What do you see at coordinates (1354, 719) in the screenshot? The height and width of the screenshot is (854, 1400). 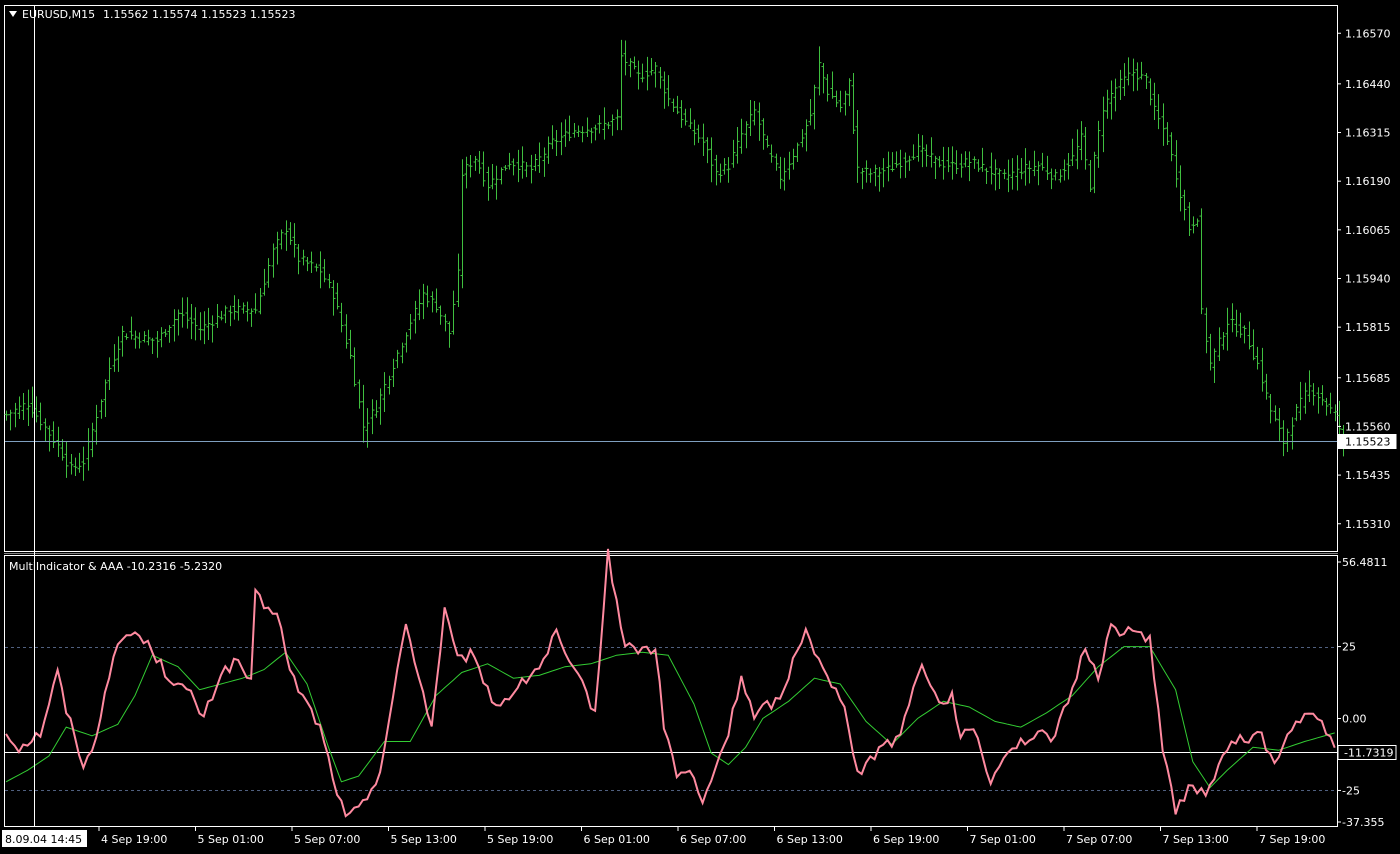 I see `indicator-tick-label: 0.00` at bounding box center [1354, 719].